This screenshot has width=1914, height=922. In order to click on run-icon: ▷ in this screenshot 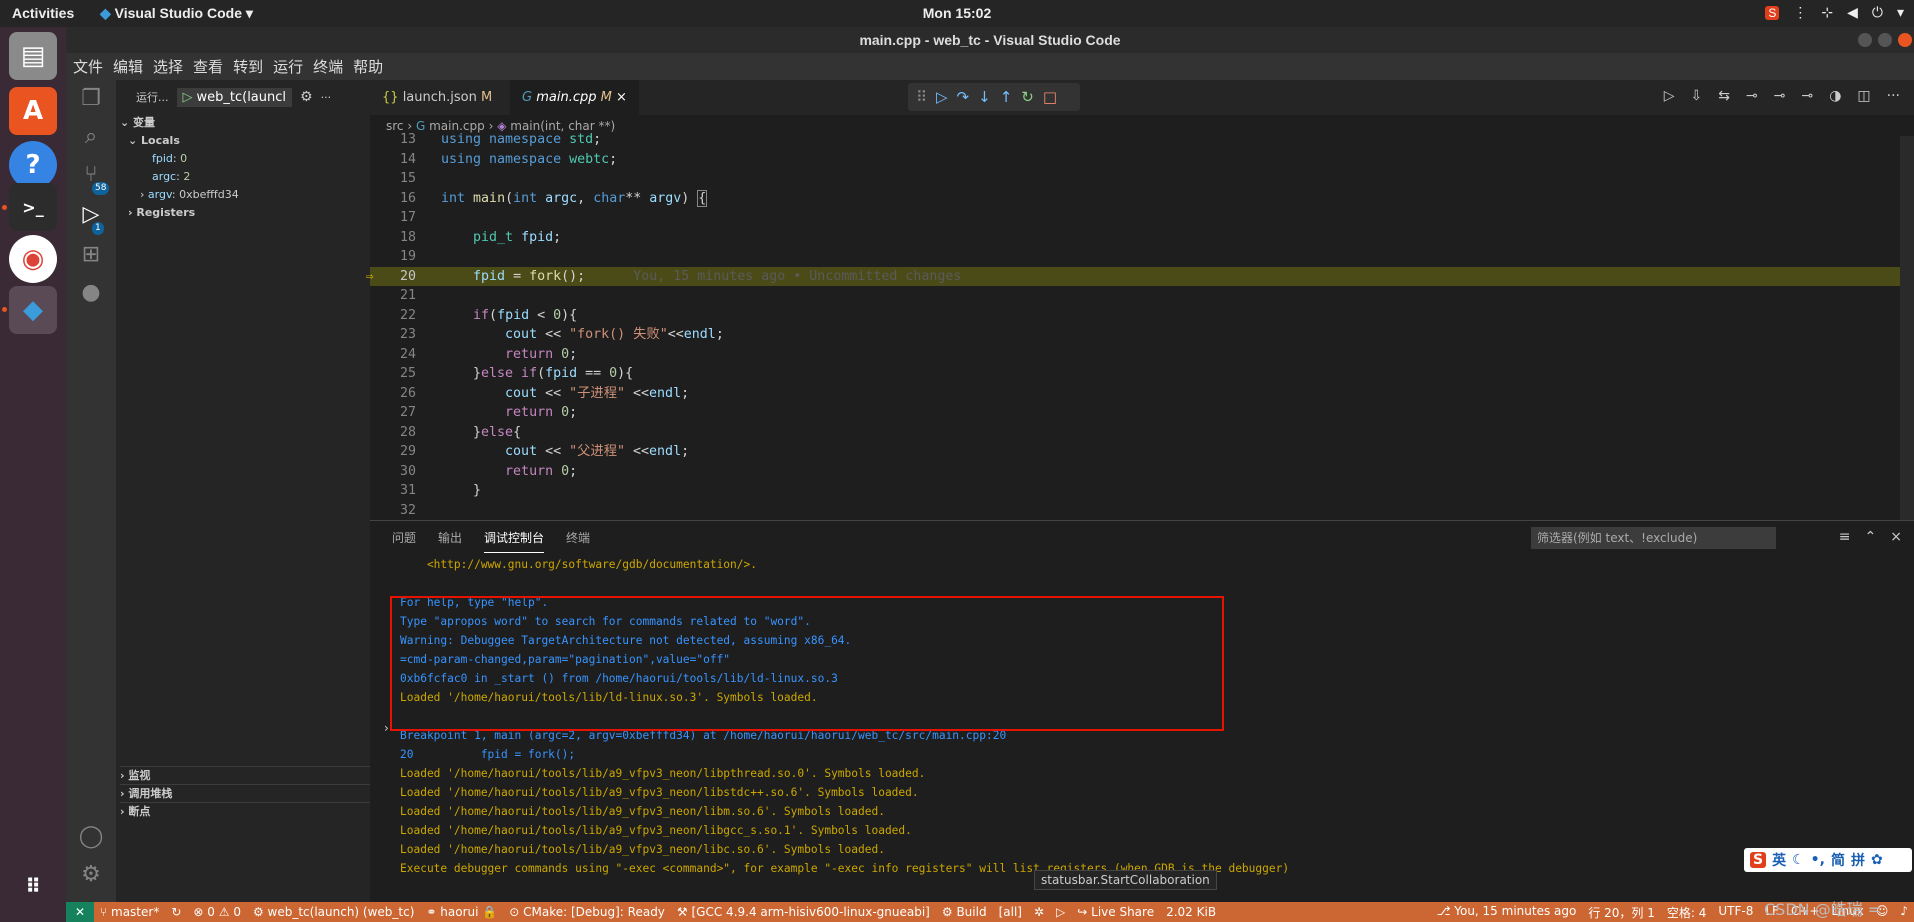, I will do `click(1669, 96)`.